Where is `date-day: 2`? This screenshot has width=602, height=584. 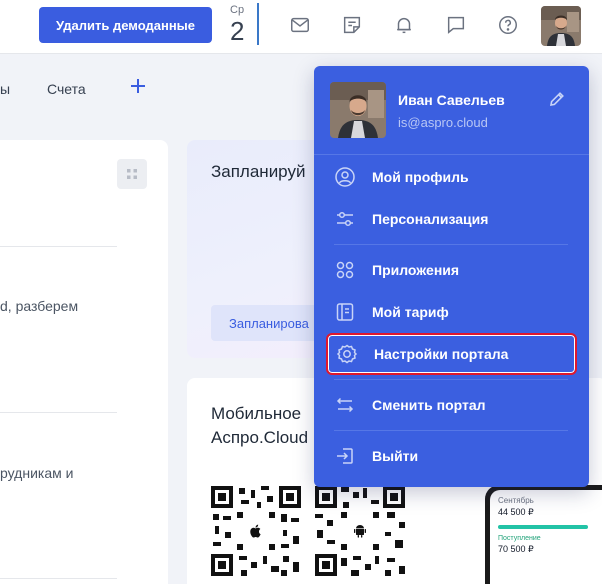 date-day: 2 is located at coordinates (237, 31).